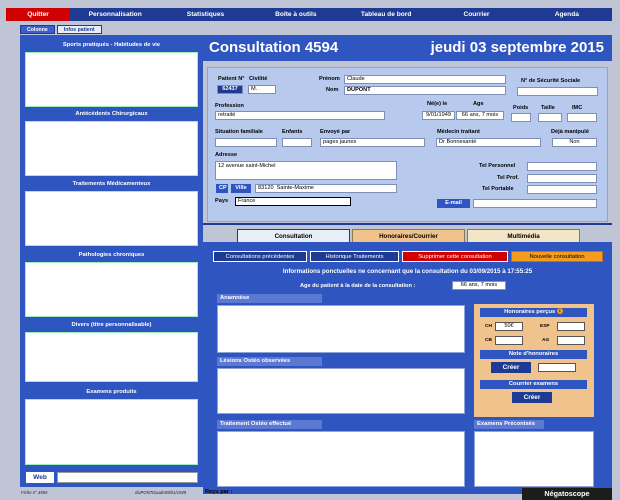 This screenshot has height=500, width=620. What do you see at coordinates (300, 115) in the screenshot?
I see `profession-field: retraité` at bounding box center [300, 115].